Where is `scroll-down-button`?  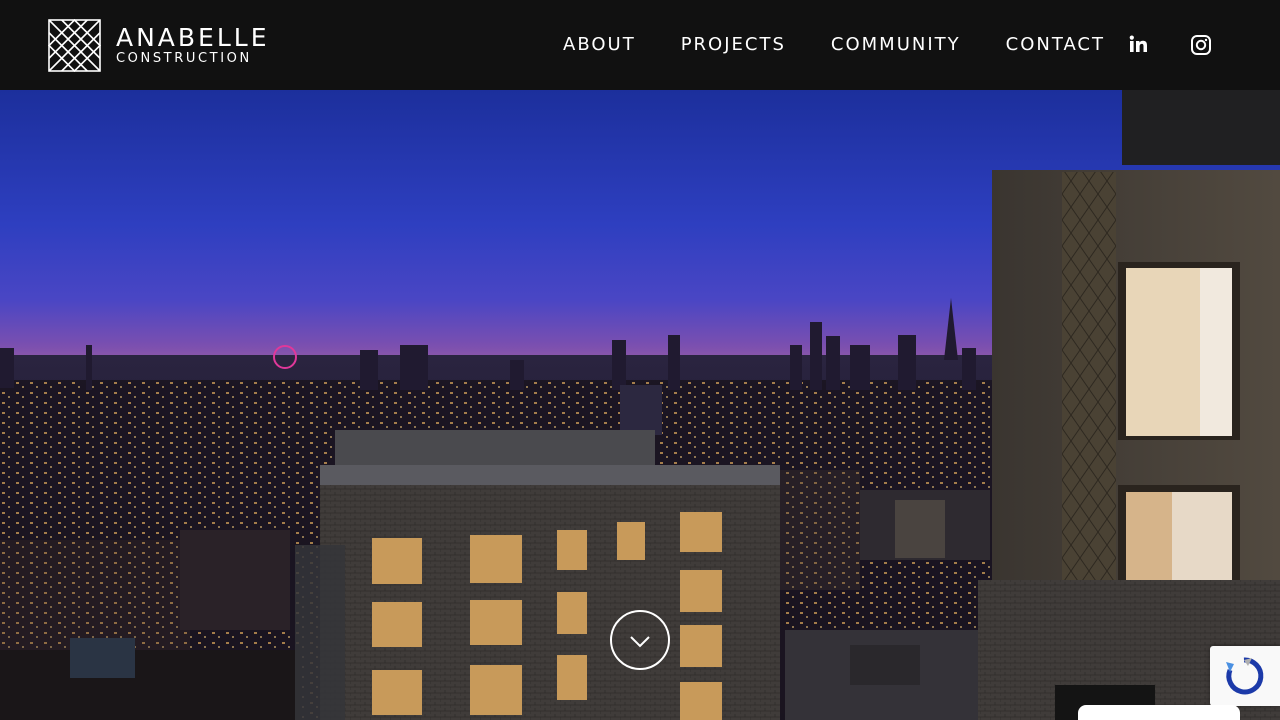
scroll-down-button is located at coordinates (640, 640).